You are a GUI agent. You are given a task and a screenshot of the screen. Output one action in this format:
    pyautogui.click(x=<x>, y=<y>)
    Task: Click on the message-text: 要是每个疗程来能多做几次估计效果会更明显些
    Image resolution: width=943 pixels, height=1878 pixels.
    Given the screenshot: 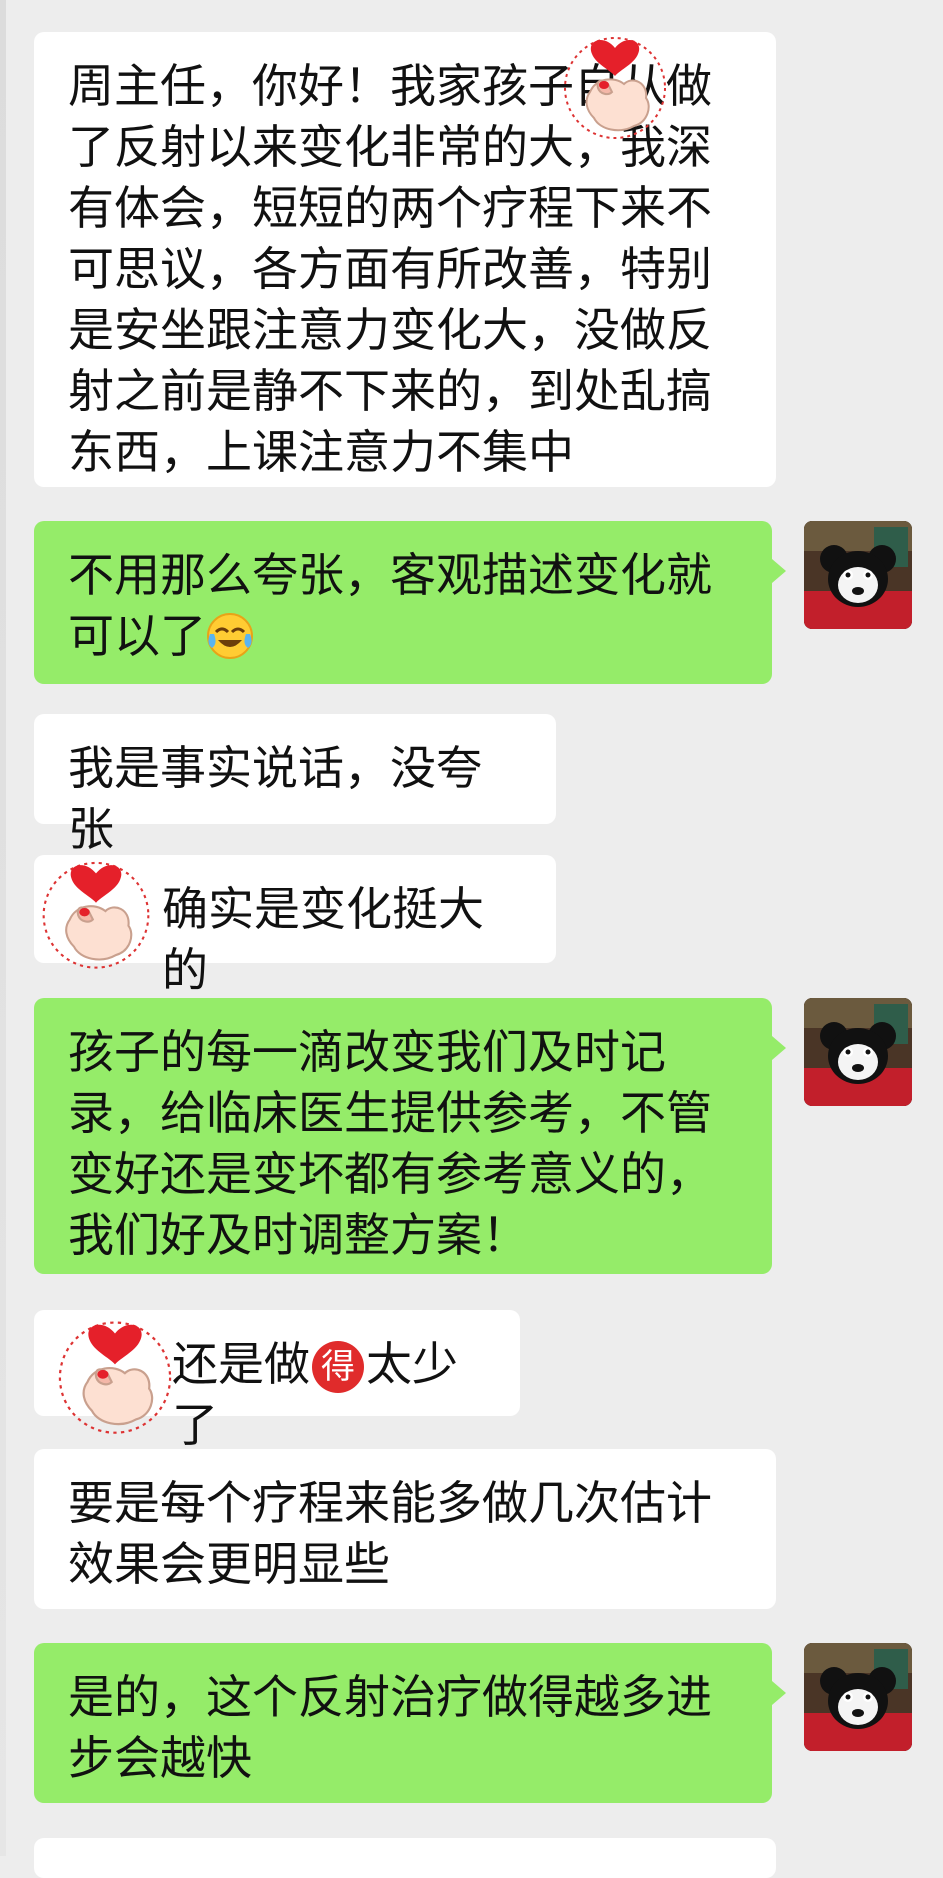 What is the action you would take?
    pyautogui.click(x=390, y=1533)
    